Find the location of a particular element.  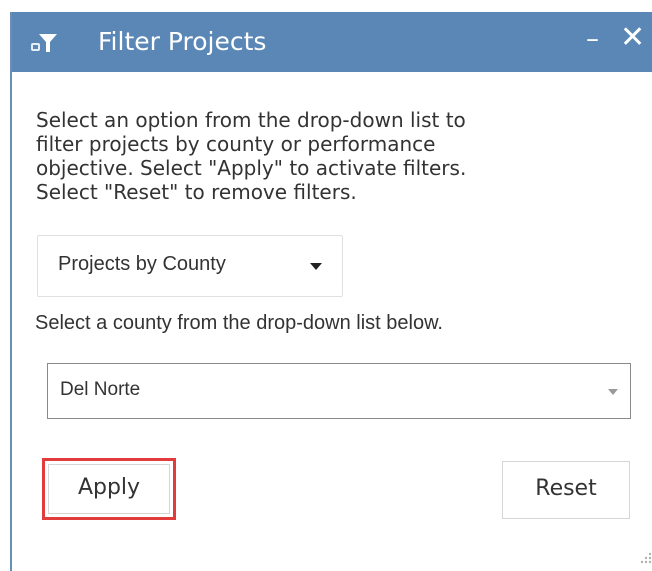

panel-title: Filter Projects is located at coordinates (182, 41).